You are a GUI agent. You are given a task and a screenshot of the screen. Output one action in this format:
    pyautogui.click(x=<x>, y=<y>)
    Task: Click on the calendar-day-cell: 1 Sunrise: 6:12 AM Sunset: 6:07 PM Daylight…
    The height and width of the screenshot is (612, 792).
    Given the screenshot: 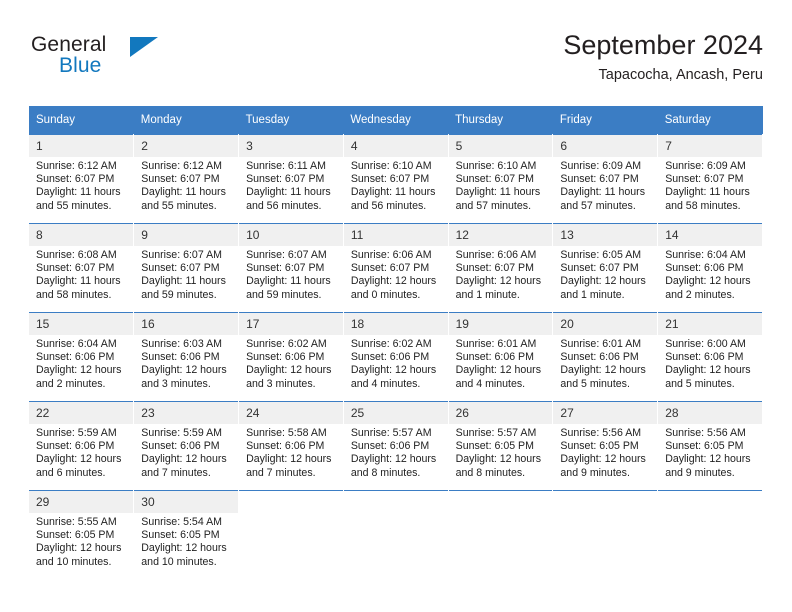 What is the action you would take?
    pyautogui.click(x=82, y=179)
    